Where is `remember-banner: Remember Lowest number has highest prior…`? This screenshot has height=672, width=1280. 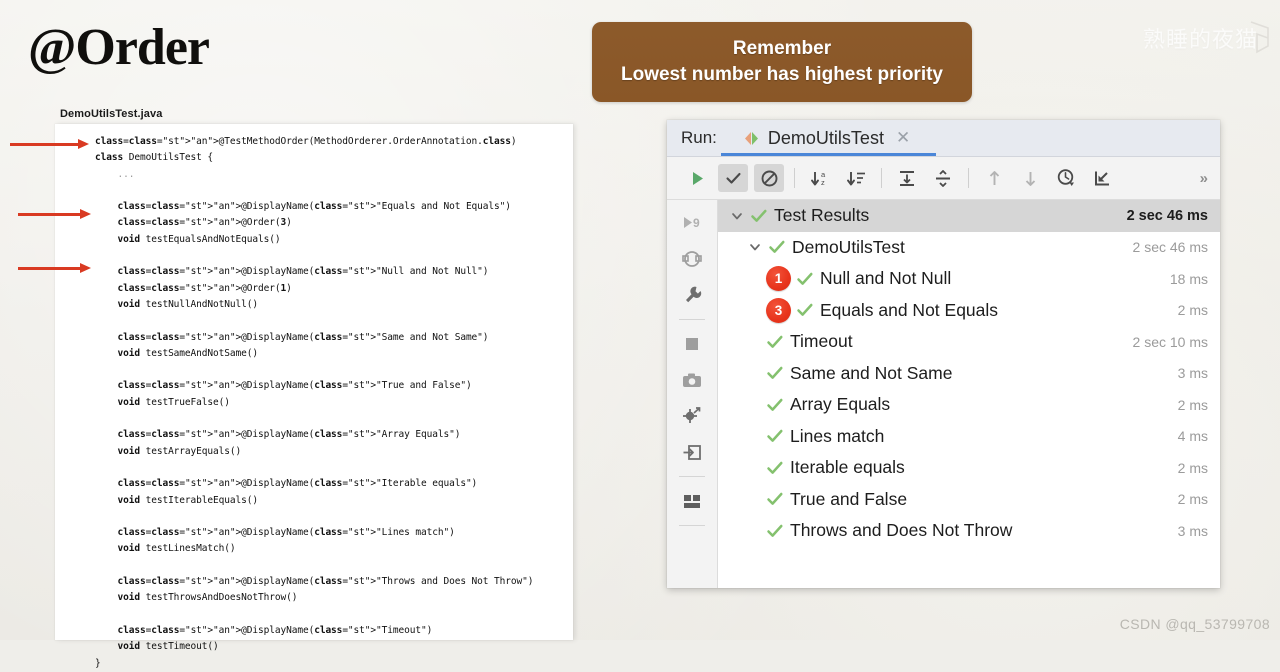
remember-banner: Remember Lowest number has highest prior… is located at coordinates (782, 62).